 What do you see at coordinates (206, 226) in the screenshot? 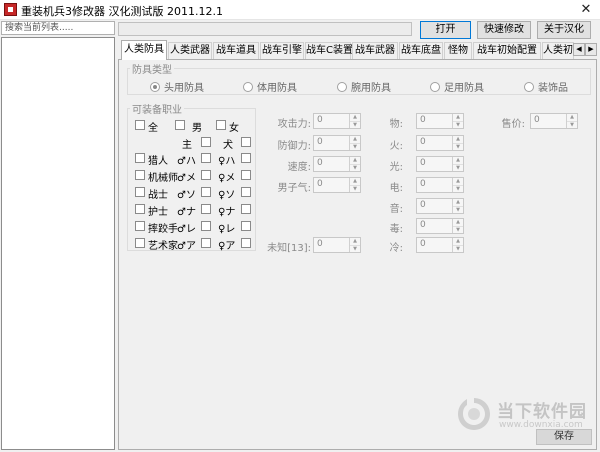
I see `checkbox-wrestler-male` at bounding box center [206, 226].